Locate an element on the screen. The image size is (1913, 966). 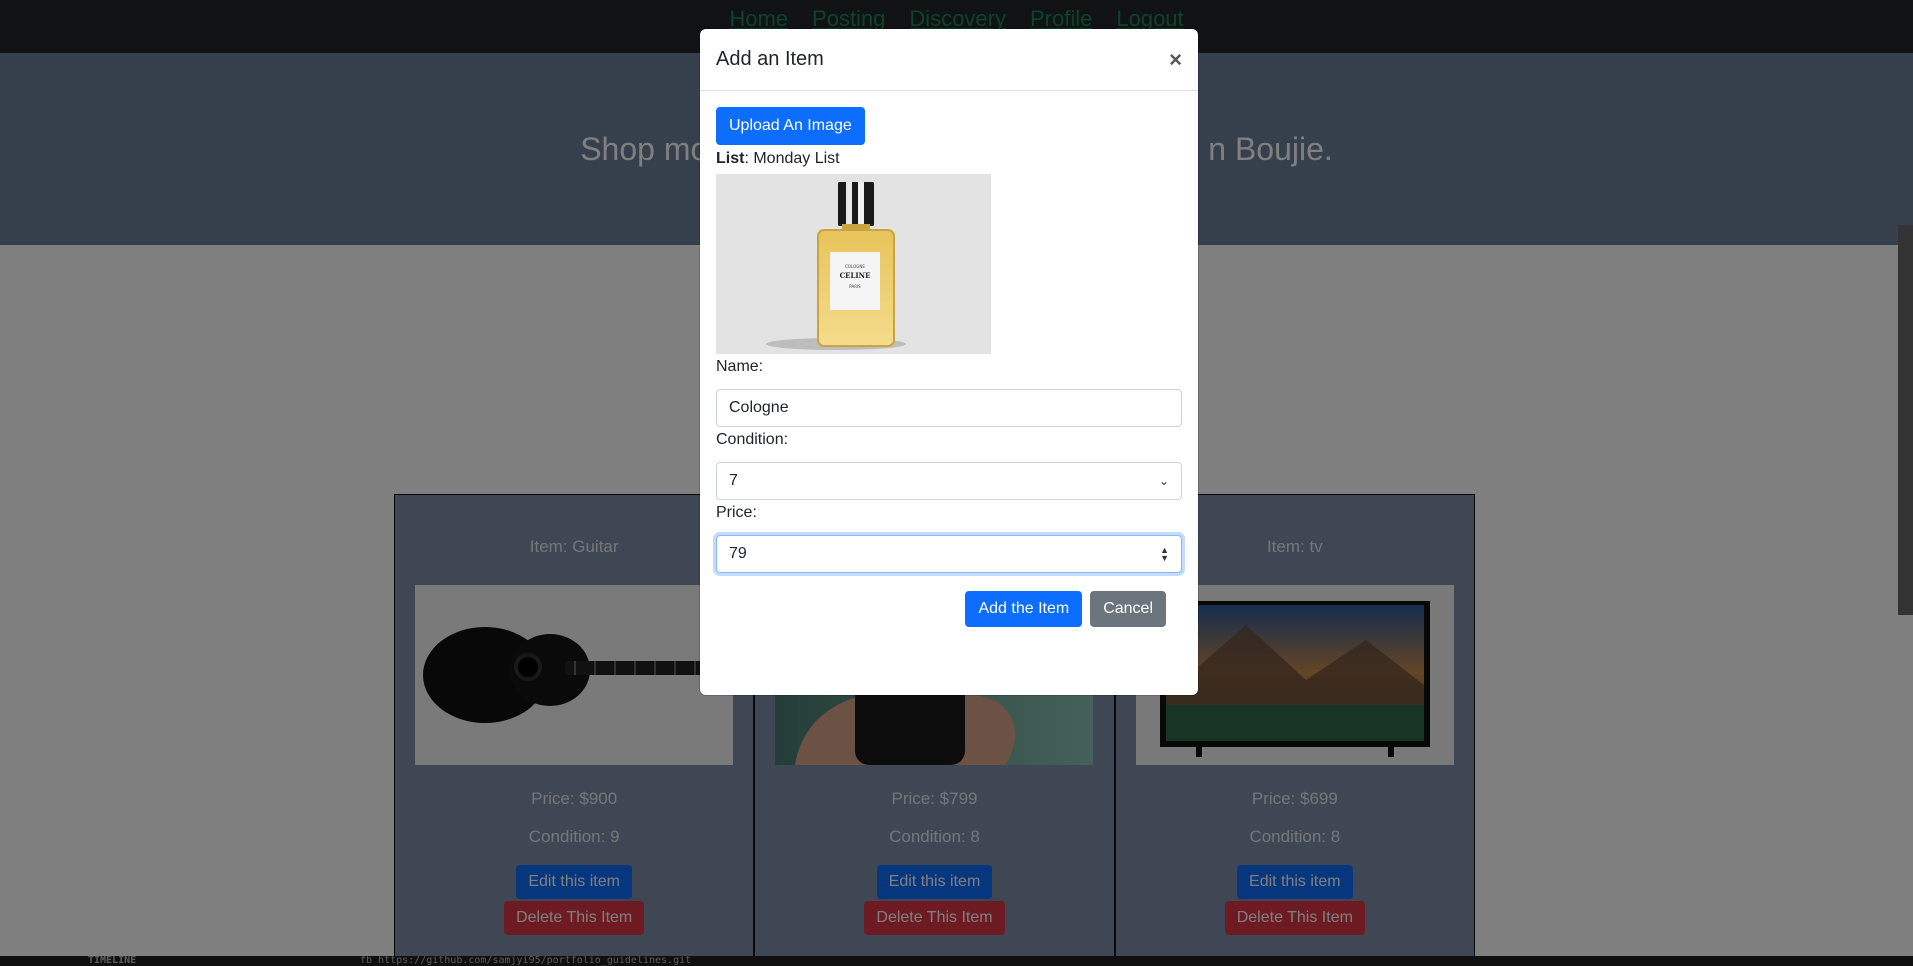
condition-select: 7 ⌄ is located at coordinates (949, 481).